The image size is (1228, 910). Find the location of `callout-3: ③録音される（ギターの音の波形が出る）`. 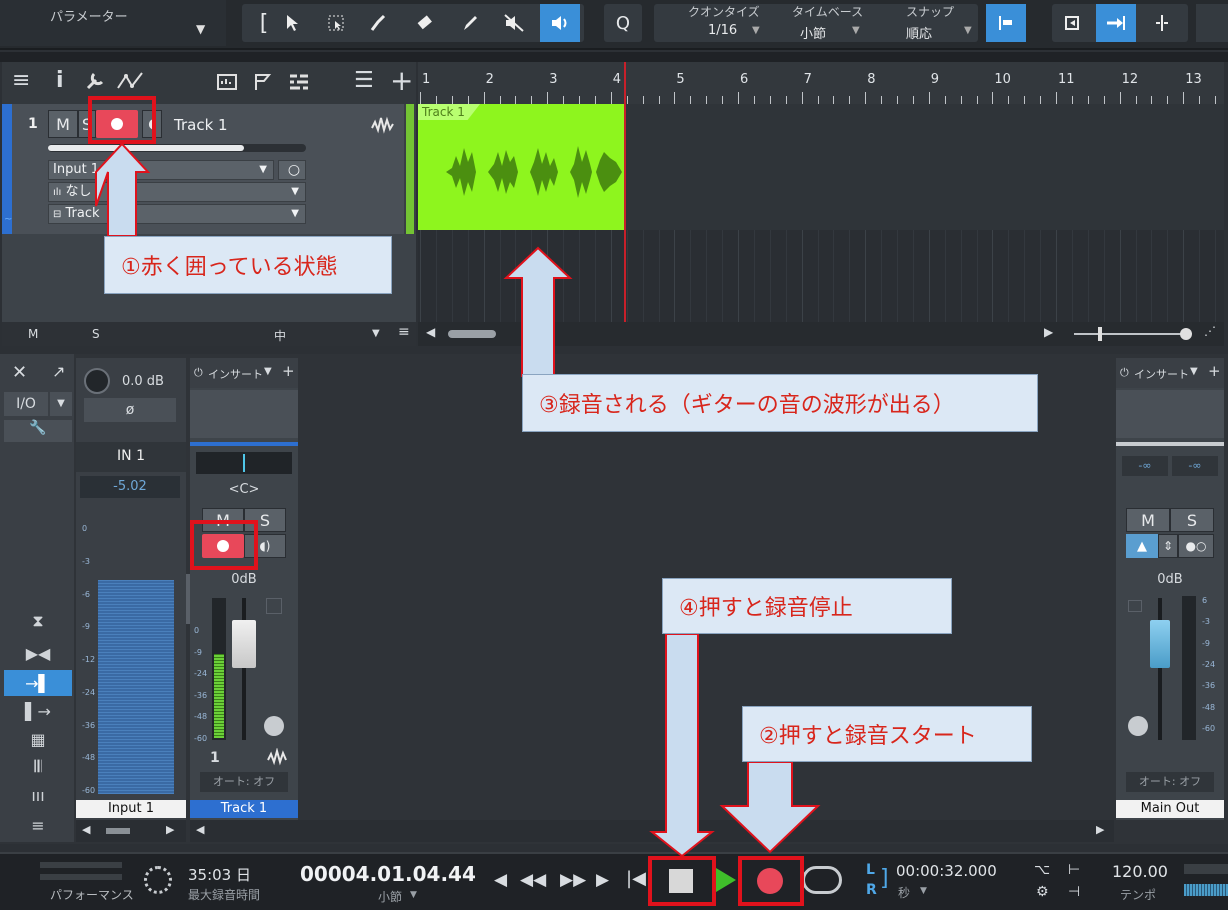

callout-3: ③録音される（ギターの音の波形が出る） is located at coordinates (780, 403).